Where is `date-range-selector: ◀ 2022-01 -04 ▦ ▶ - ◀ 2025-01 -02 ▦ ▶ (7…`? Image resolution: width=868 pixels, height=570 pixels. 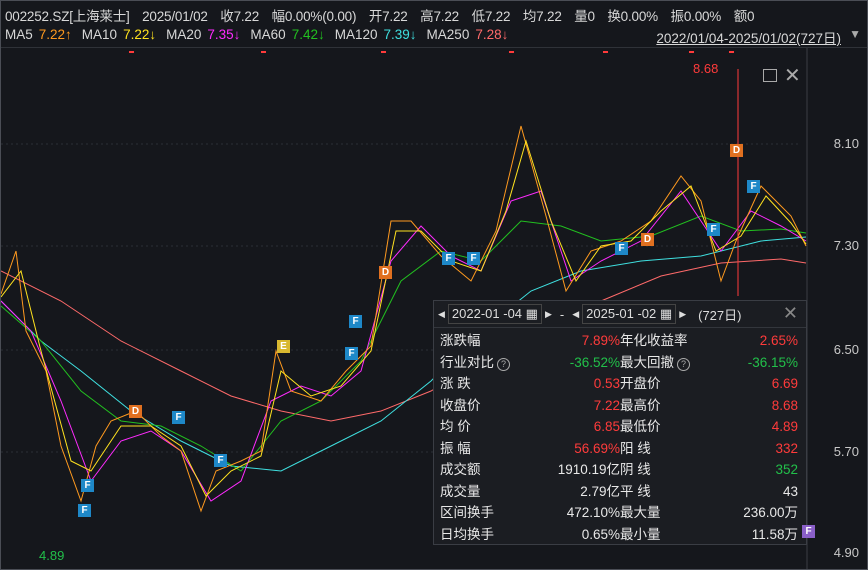
date-range-selector: ◀ 2022-01 -04 ▦ ▶ - ◀ 2025-01 -02 ▦ ▶ (7… is located at coordinates (620, 314).